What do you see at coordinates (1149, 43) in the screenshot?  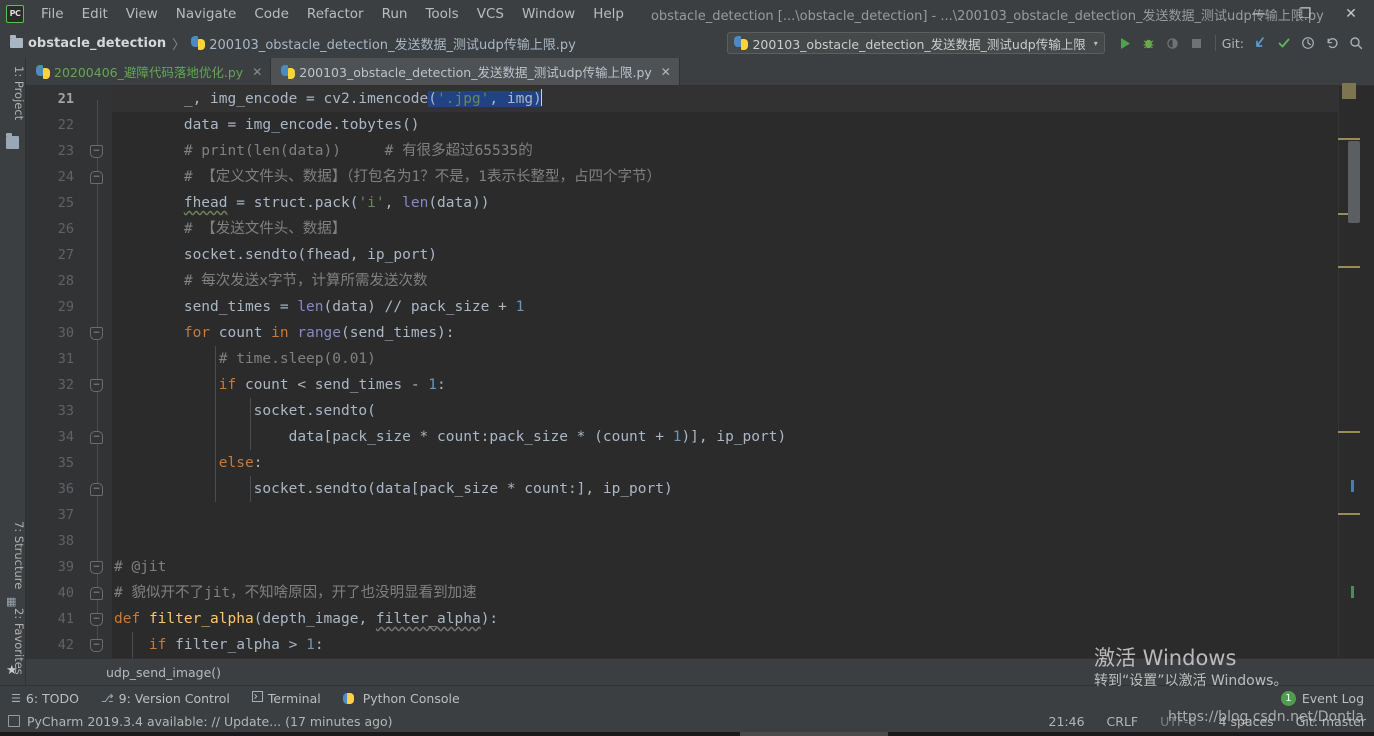 I see `debug-icon` at bounding box center [1149, 43].